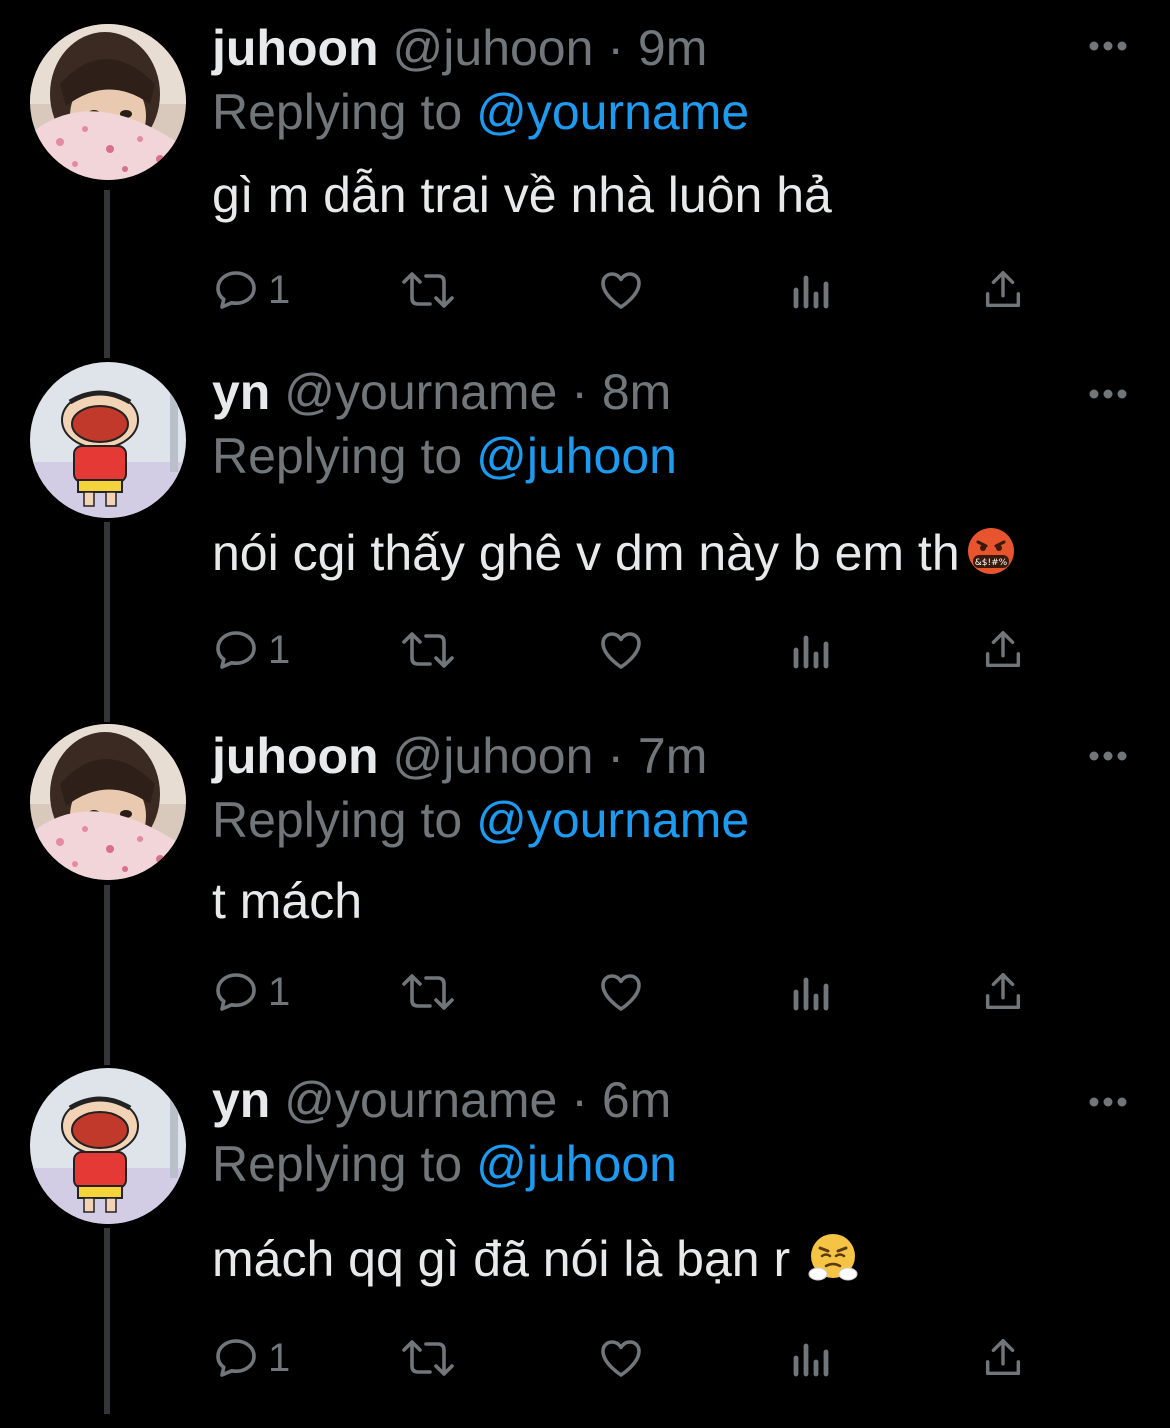  Describe the element at coordinates (501, 1259) in the screenshot. I see `tweet-text-content: mách qq gì đã nói là bạn r` at that location.